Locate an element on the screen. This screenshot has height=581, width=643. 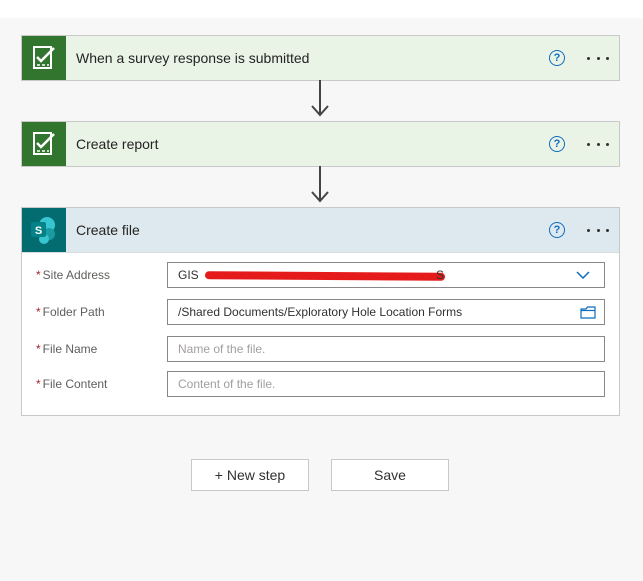
chevron-down-icon is located at coordinates (583, 275).